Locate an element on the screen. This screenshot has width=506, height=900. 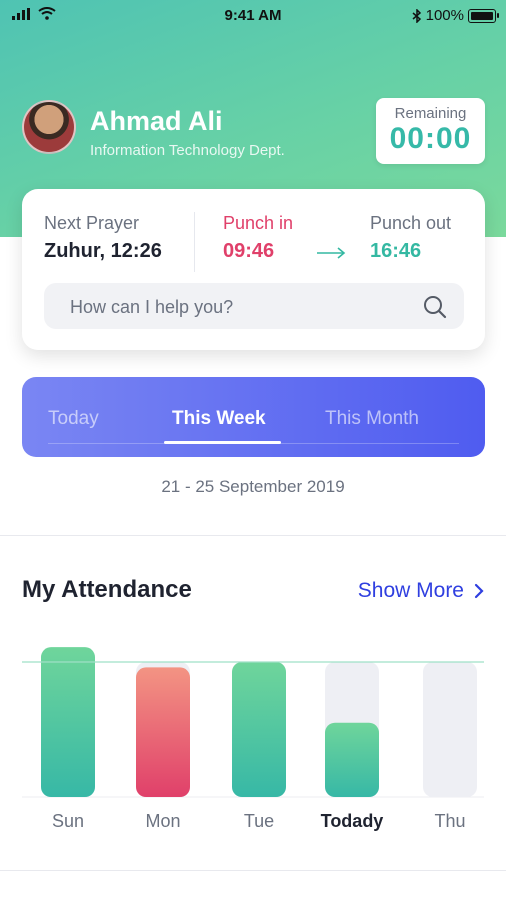
punch-out-label: Punch out is located at coordinates (411, 223).